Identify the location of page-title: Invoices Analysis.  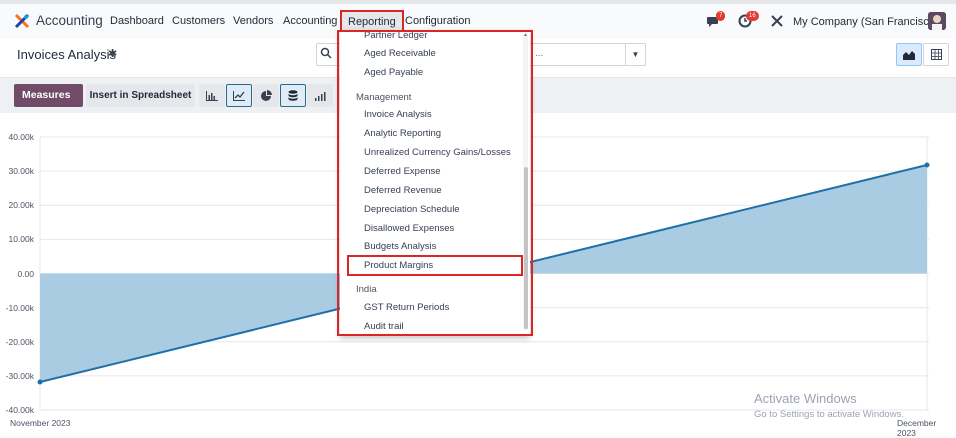
(66, 54).